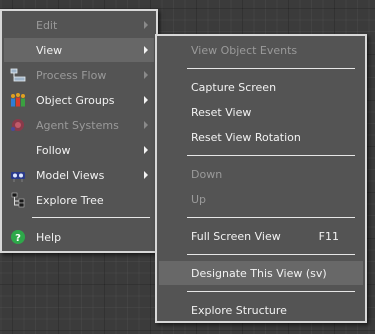  What do you see at coordinates (70, 200) in the screenshot?
I see `menu-item-label: Explore Tree` at bounding box center [70, 200].